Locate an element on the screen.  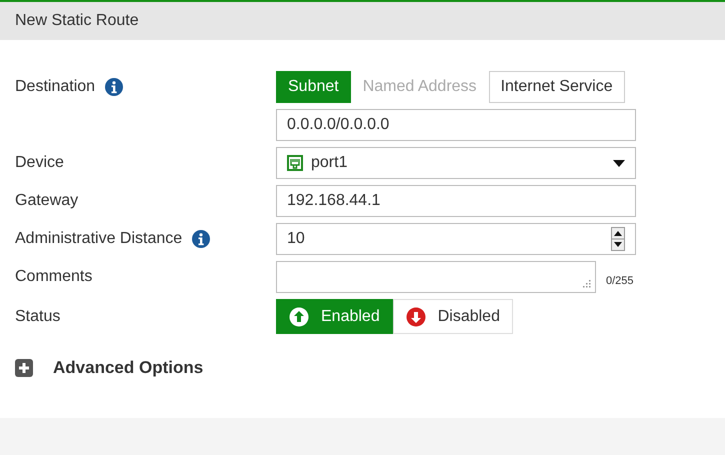
field-label: Gateway is located at coordinates (47, 201).